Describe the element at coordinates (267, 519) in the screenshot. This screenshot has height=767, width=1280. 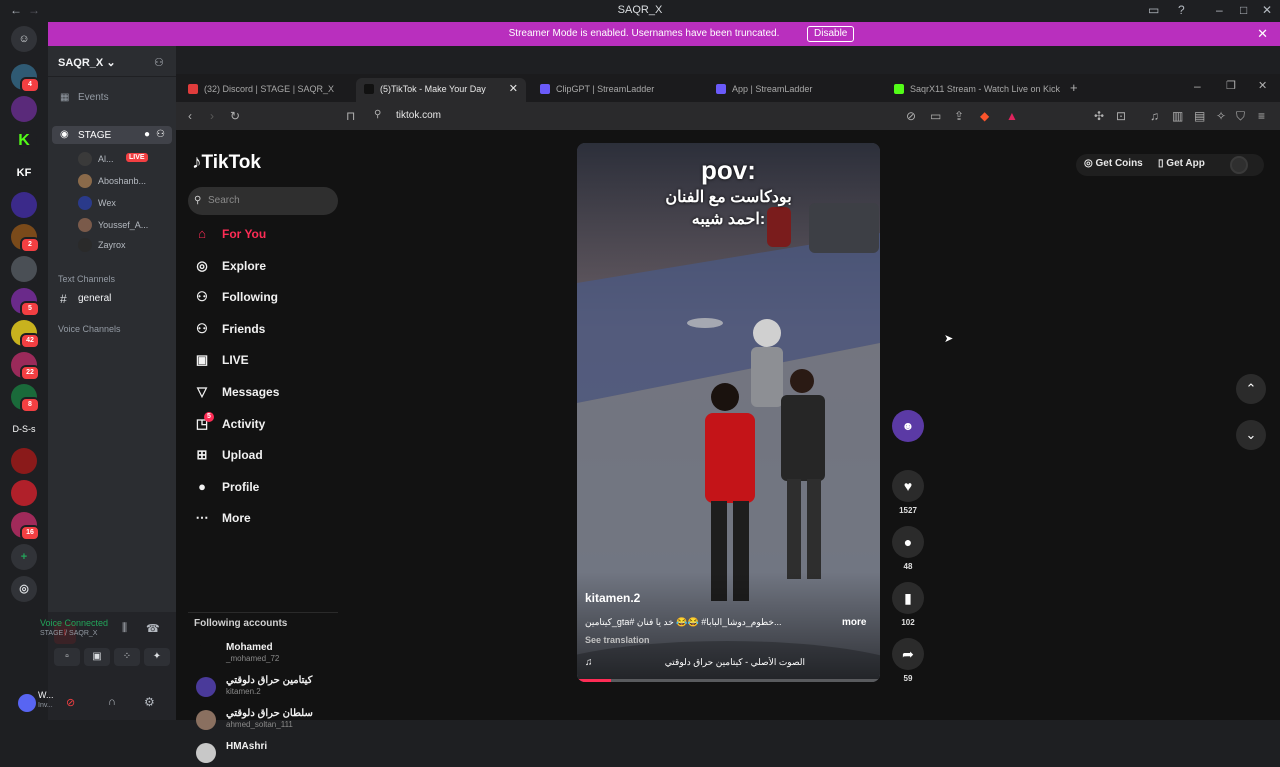
I see `nav-item-more: ⋯ More` at that location.